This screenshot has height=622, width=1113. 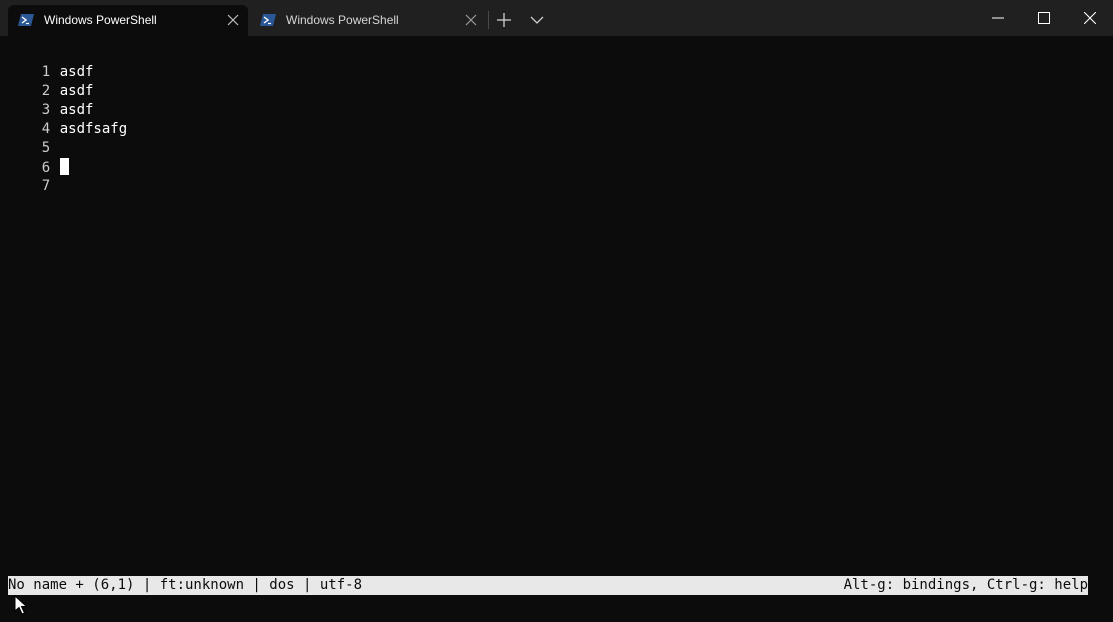 I want to click on editor-line: 2 asdf, so click(x=51, y=81).